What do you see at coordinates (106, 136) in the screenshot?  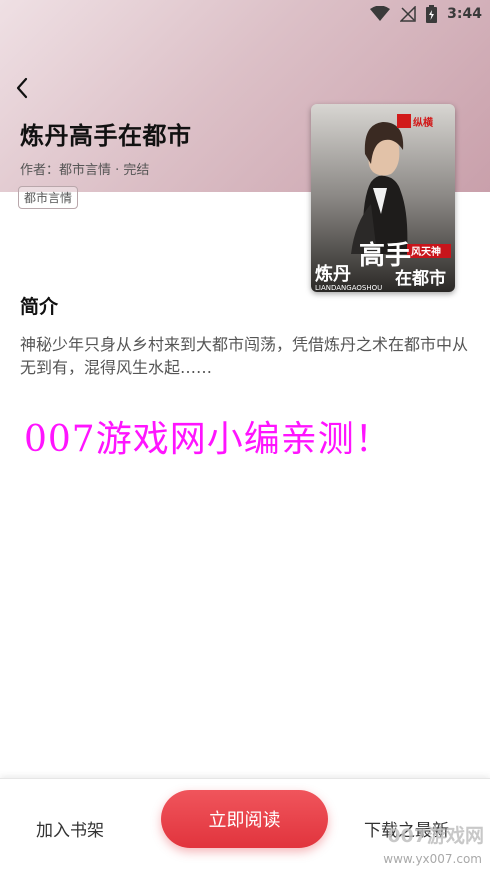 I see `book-title: 炼丹高手在都市` at bounding box center [106, 136].